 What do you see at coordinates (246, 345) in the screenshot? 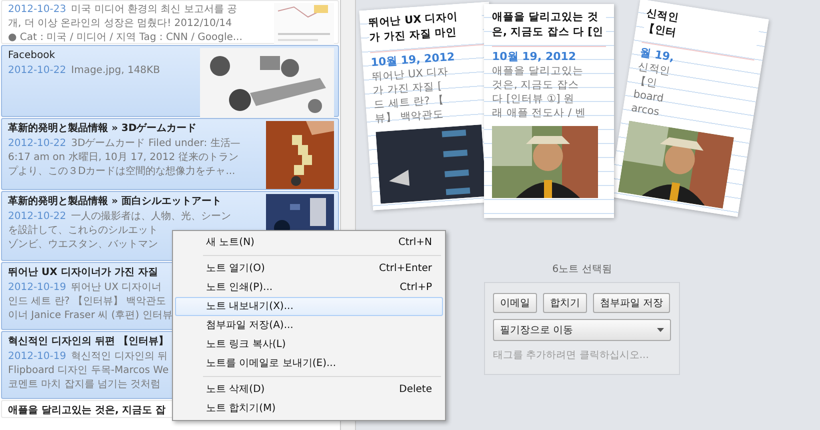
I see `menu-label: 노트 링크 복사(L)` at bounding box center [246, 345].